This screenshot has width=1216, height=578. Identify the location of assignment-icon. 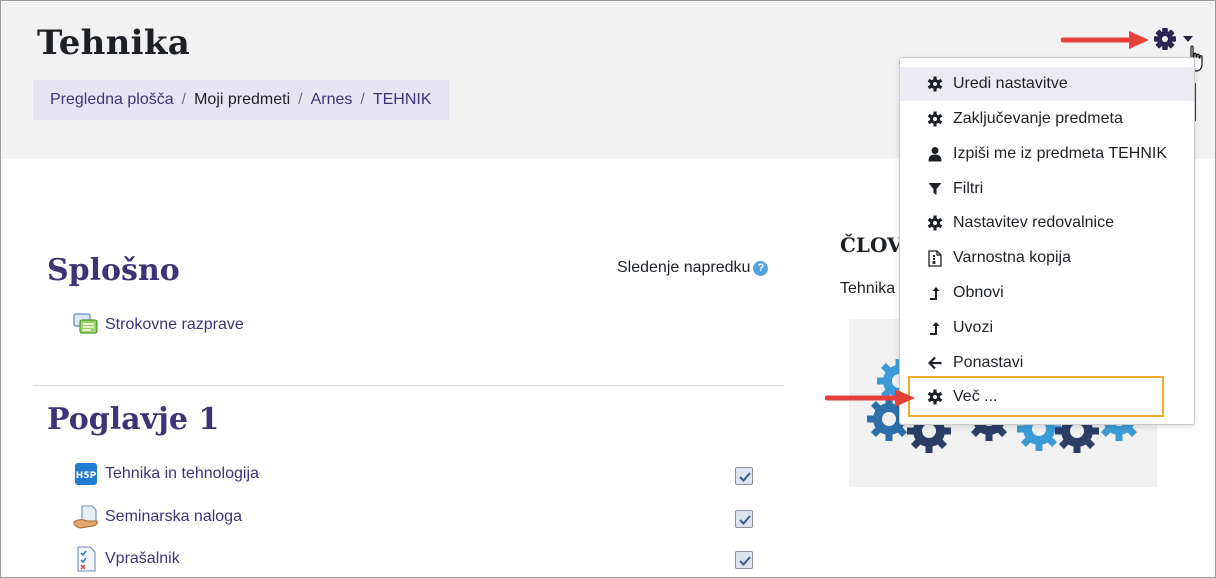
(86, 517).